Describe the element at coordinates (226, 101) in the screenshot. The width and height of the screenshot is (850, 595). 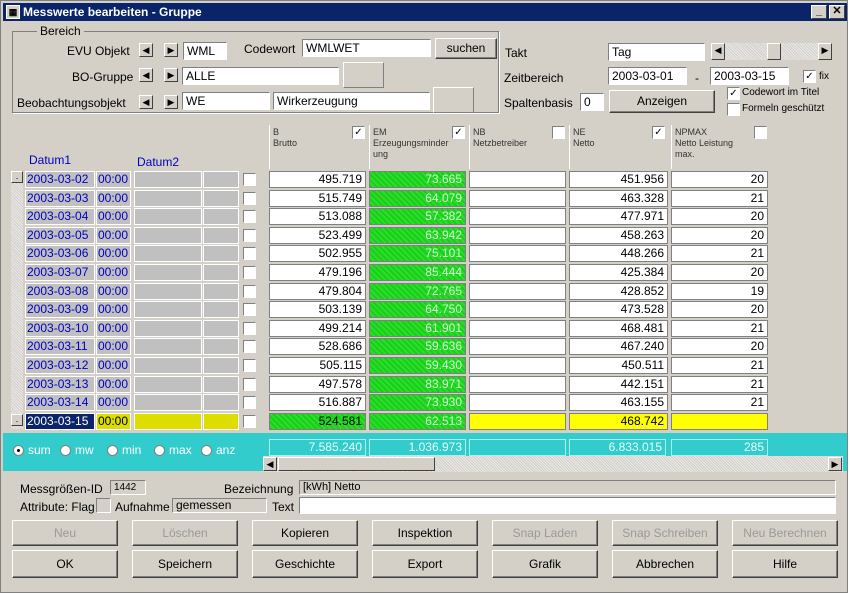
I see `beob-field: WE` at that location.